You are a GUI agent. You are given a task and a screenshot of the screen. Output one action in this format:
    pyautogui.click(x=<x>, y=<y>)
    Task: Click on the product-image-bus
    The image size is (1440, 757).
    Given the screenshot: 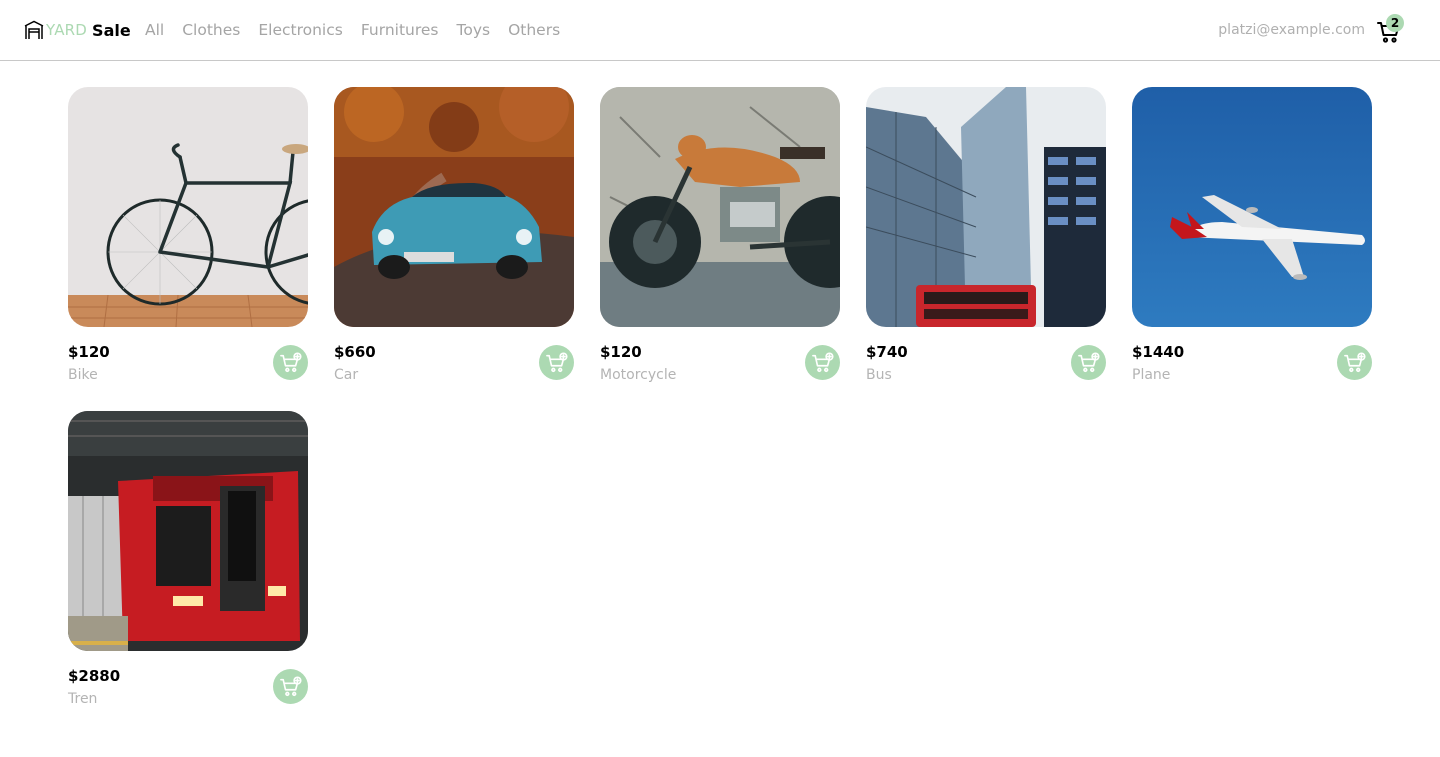 What is the action you would take?
    pyautogui.click(x=986, y=207)
    